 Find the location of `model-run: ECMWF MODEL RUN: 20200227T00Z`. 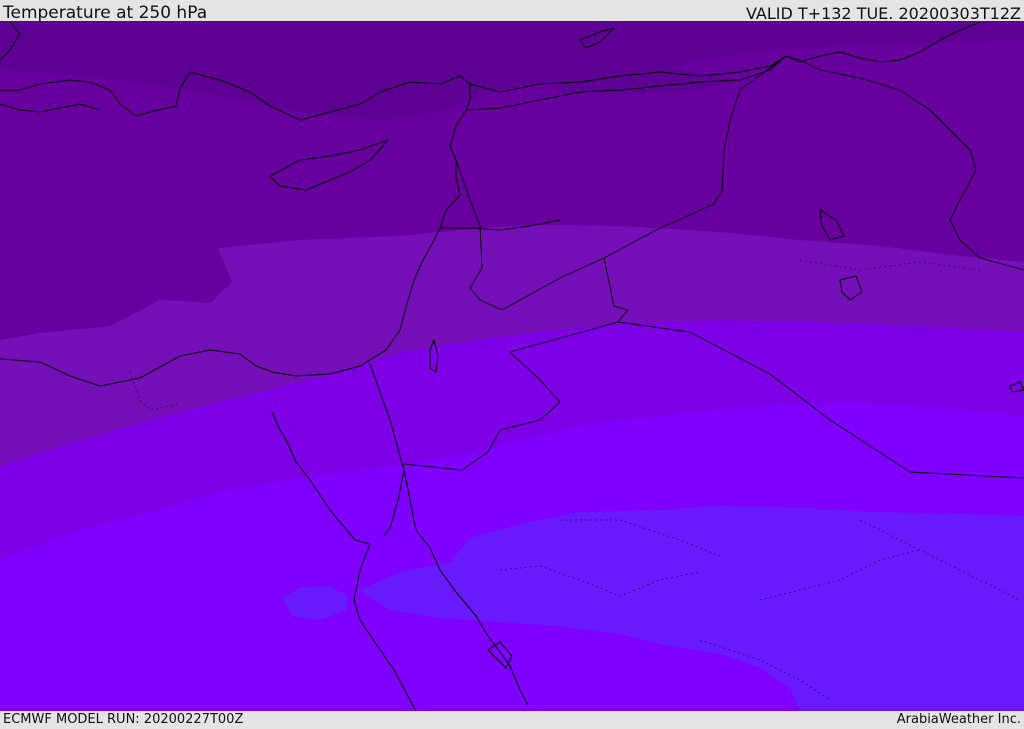

model-run: ECMWF MODEL RUN: 20200227T00Z is located at coordinates (123, 719).